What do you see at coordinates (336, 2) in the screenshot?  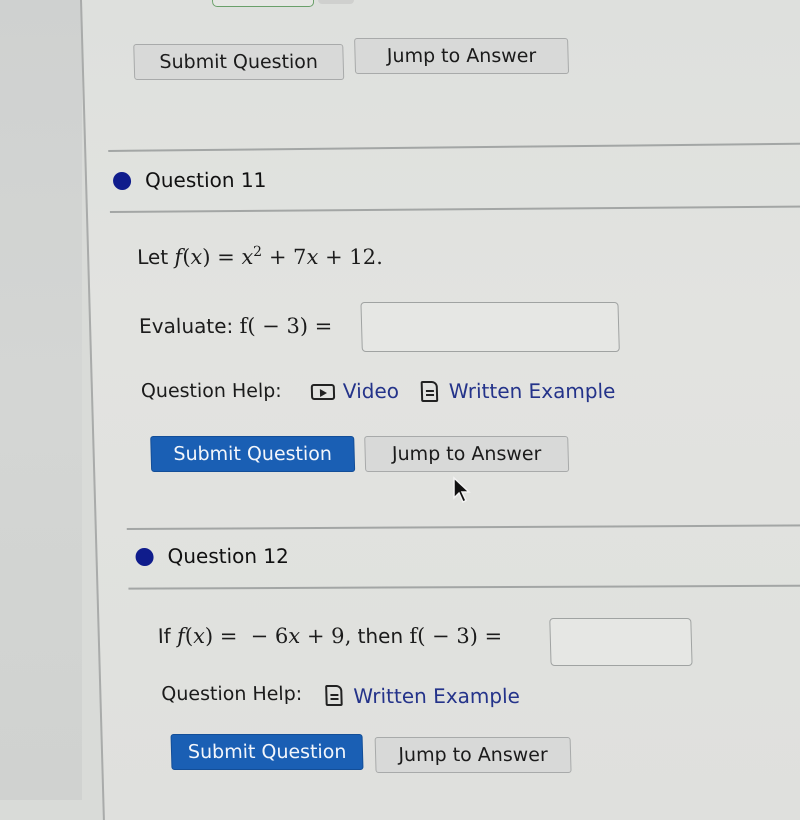 I see `previous-preview-button` at bounding box center [336, 2].